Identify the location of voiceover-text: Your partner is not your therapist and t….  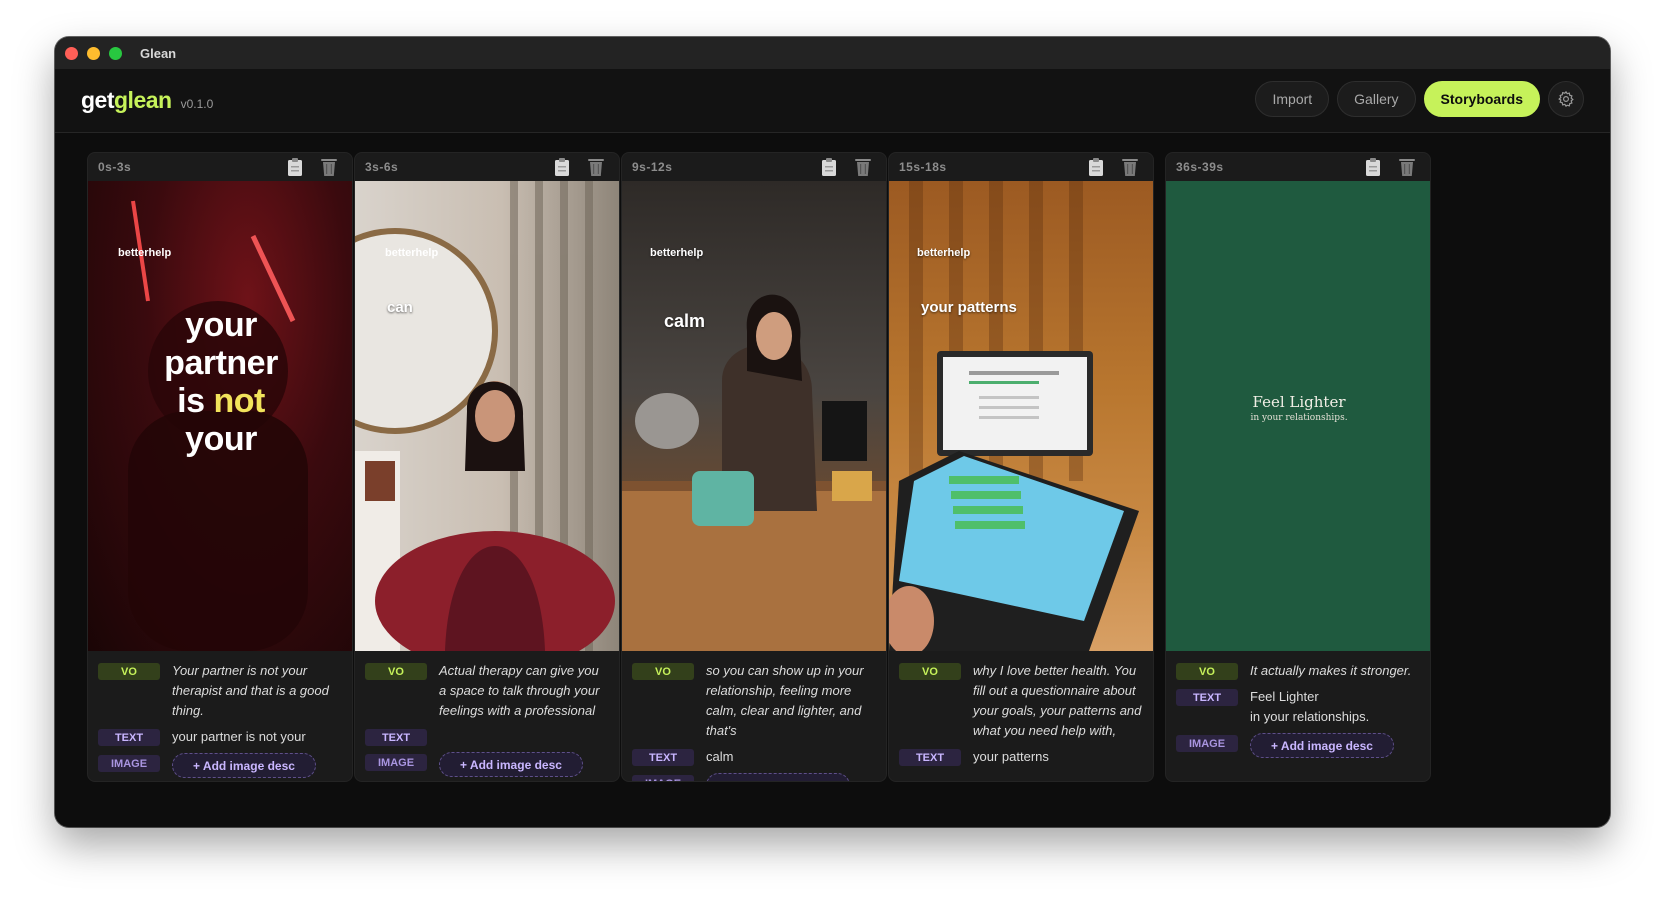
(257, 691).